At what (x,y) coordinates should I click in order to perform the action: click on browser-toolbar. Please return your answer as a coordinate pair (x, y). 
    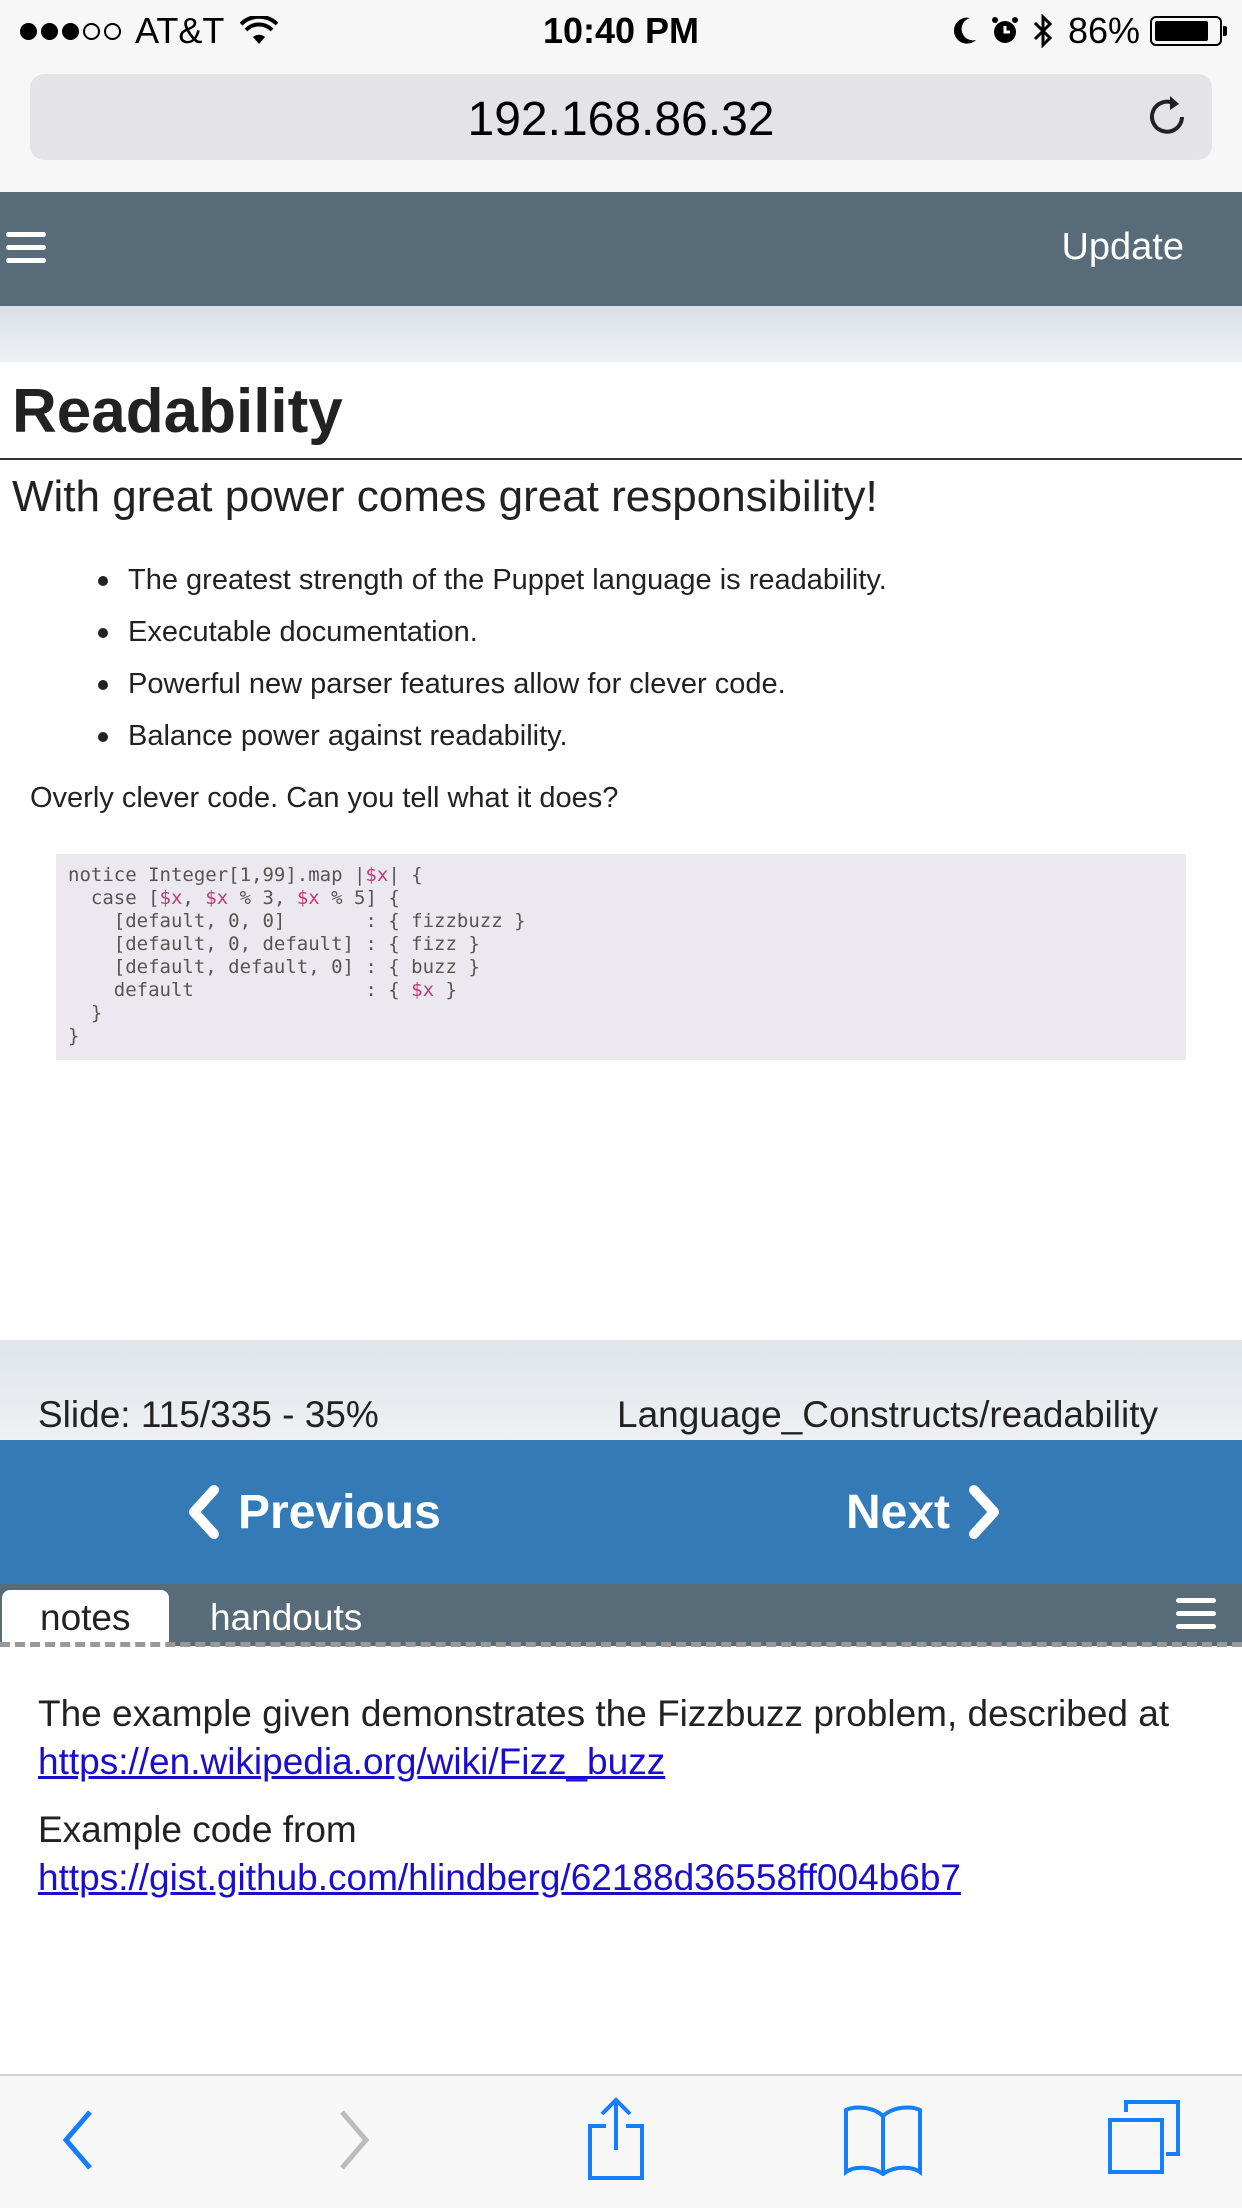
    Looking at the image, I should click on (621, 2141).